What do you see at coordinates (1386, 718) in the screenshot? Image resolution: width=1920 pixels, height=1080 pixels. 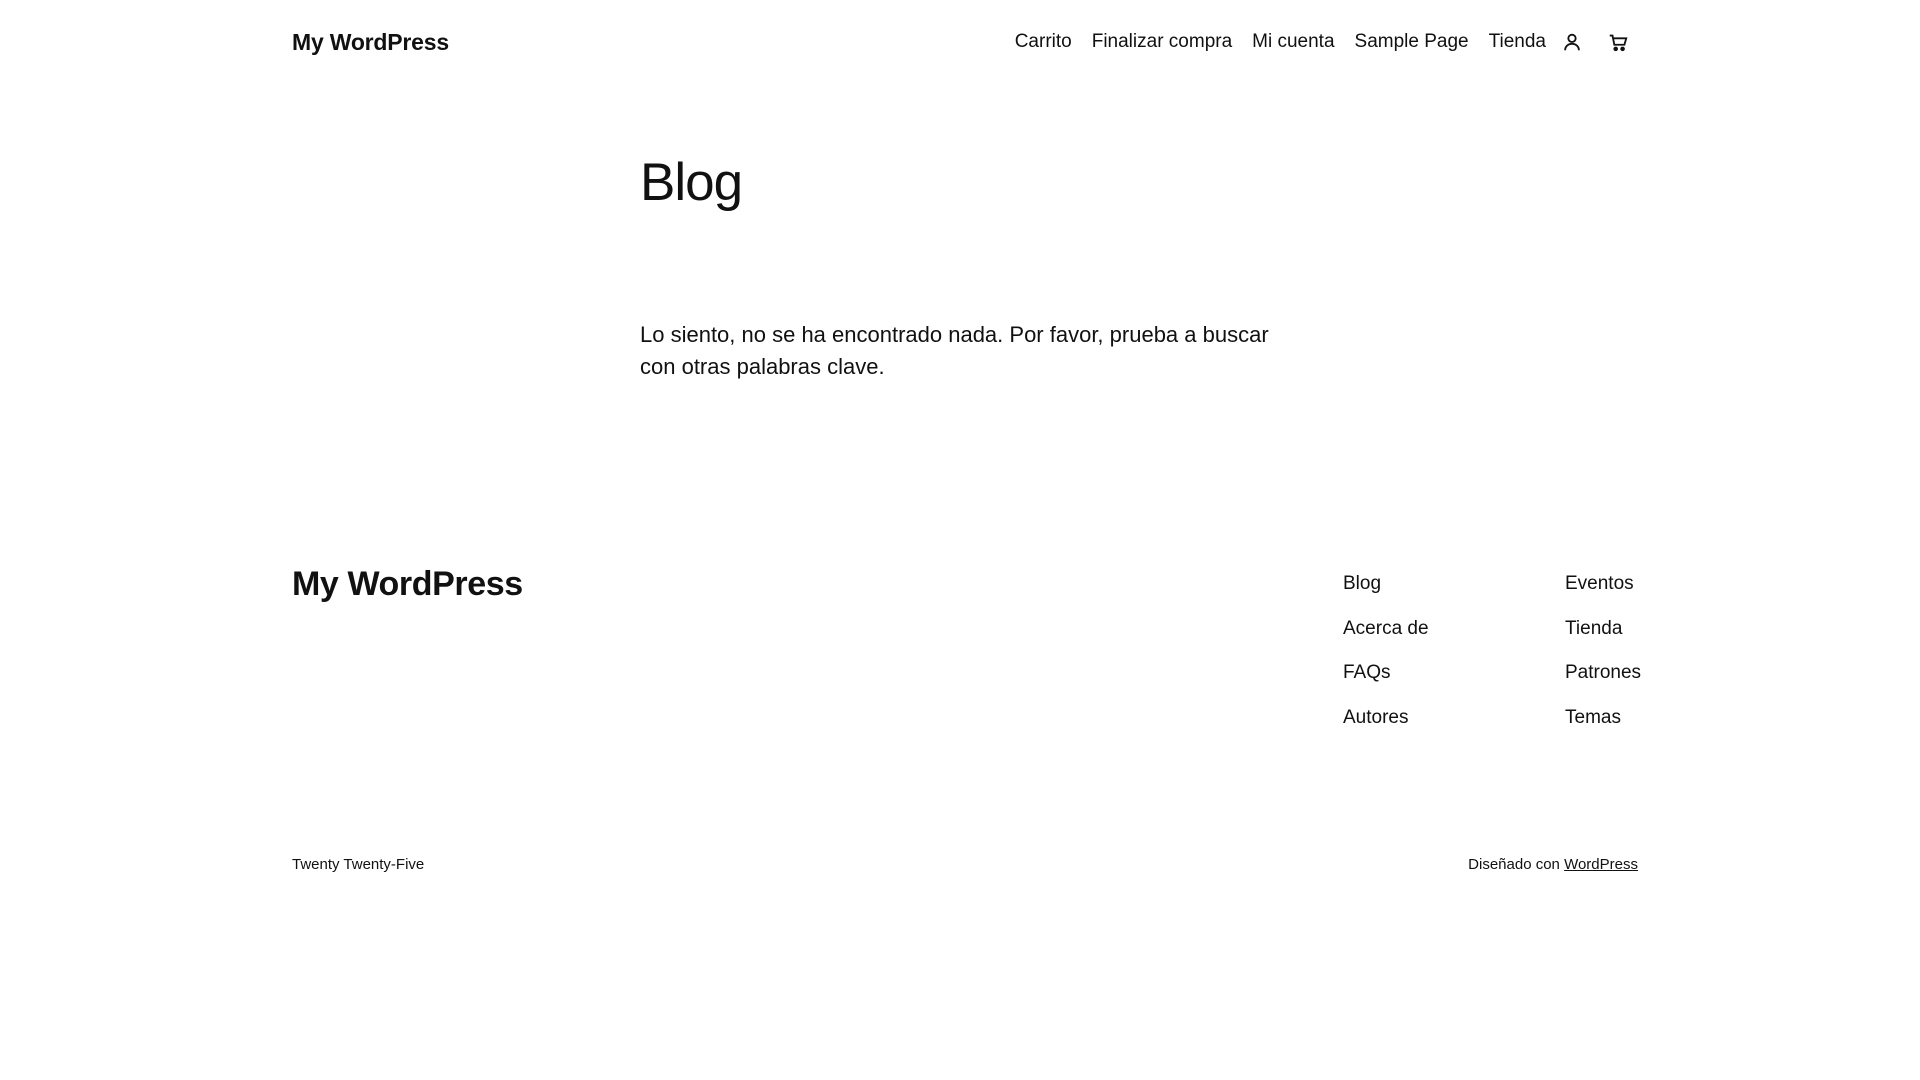 I see `footer-link-autores: Autores` at bounding box center [1386, 718].